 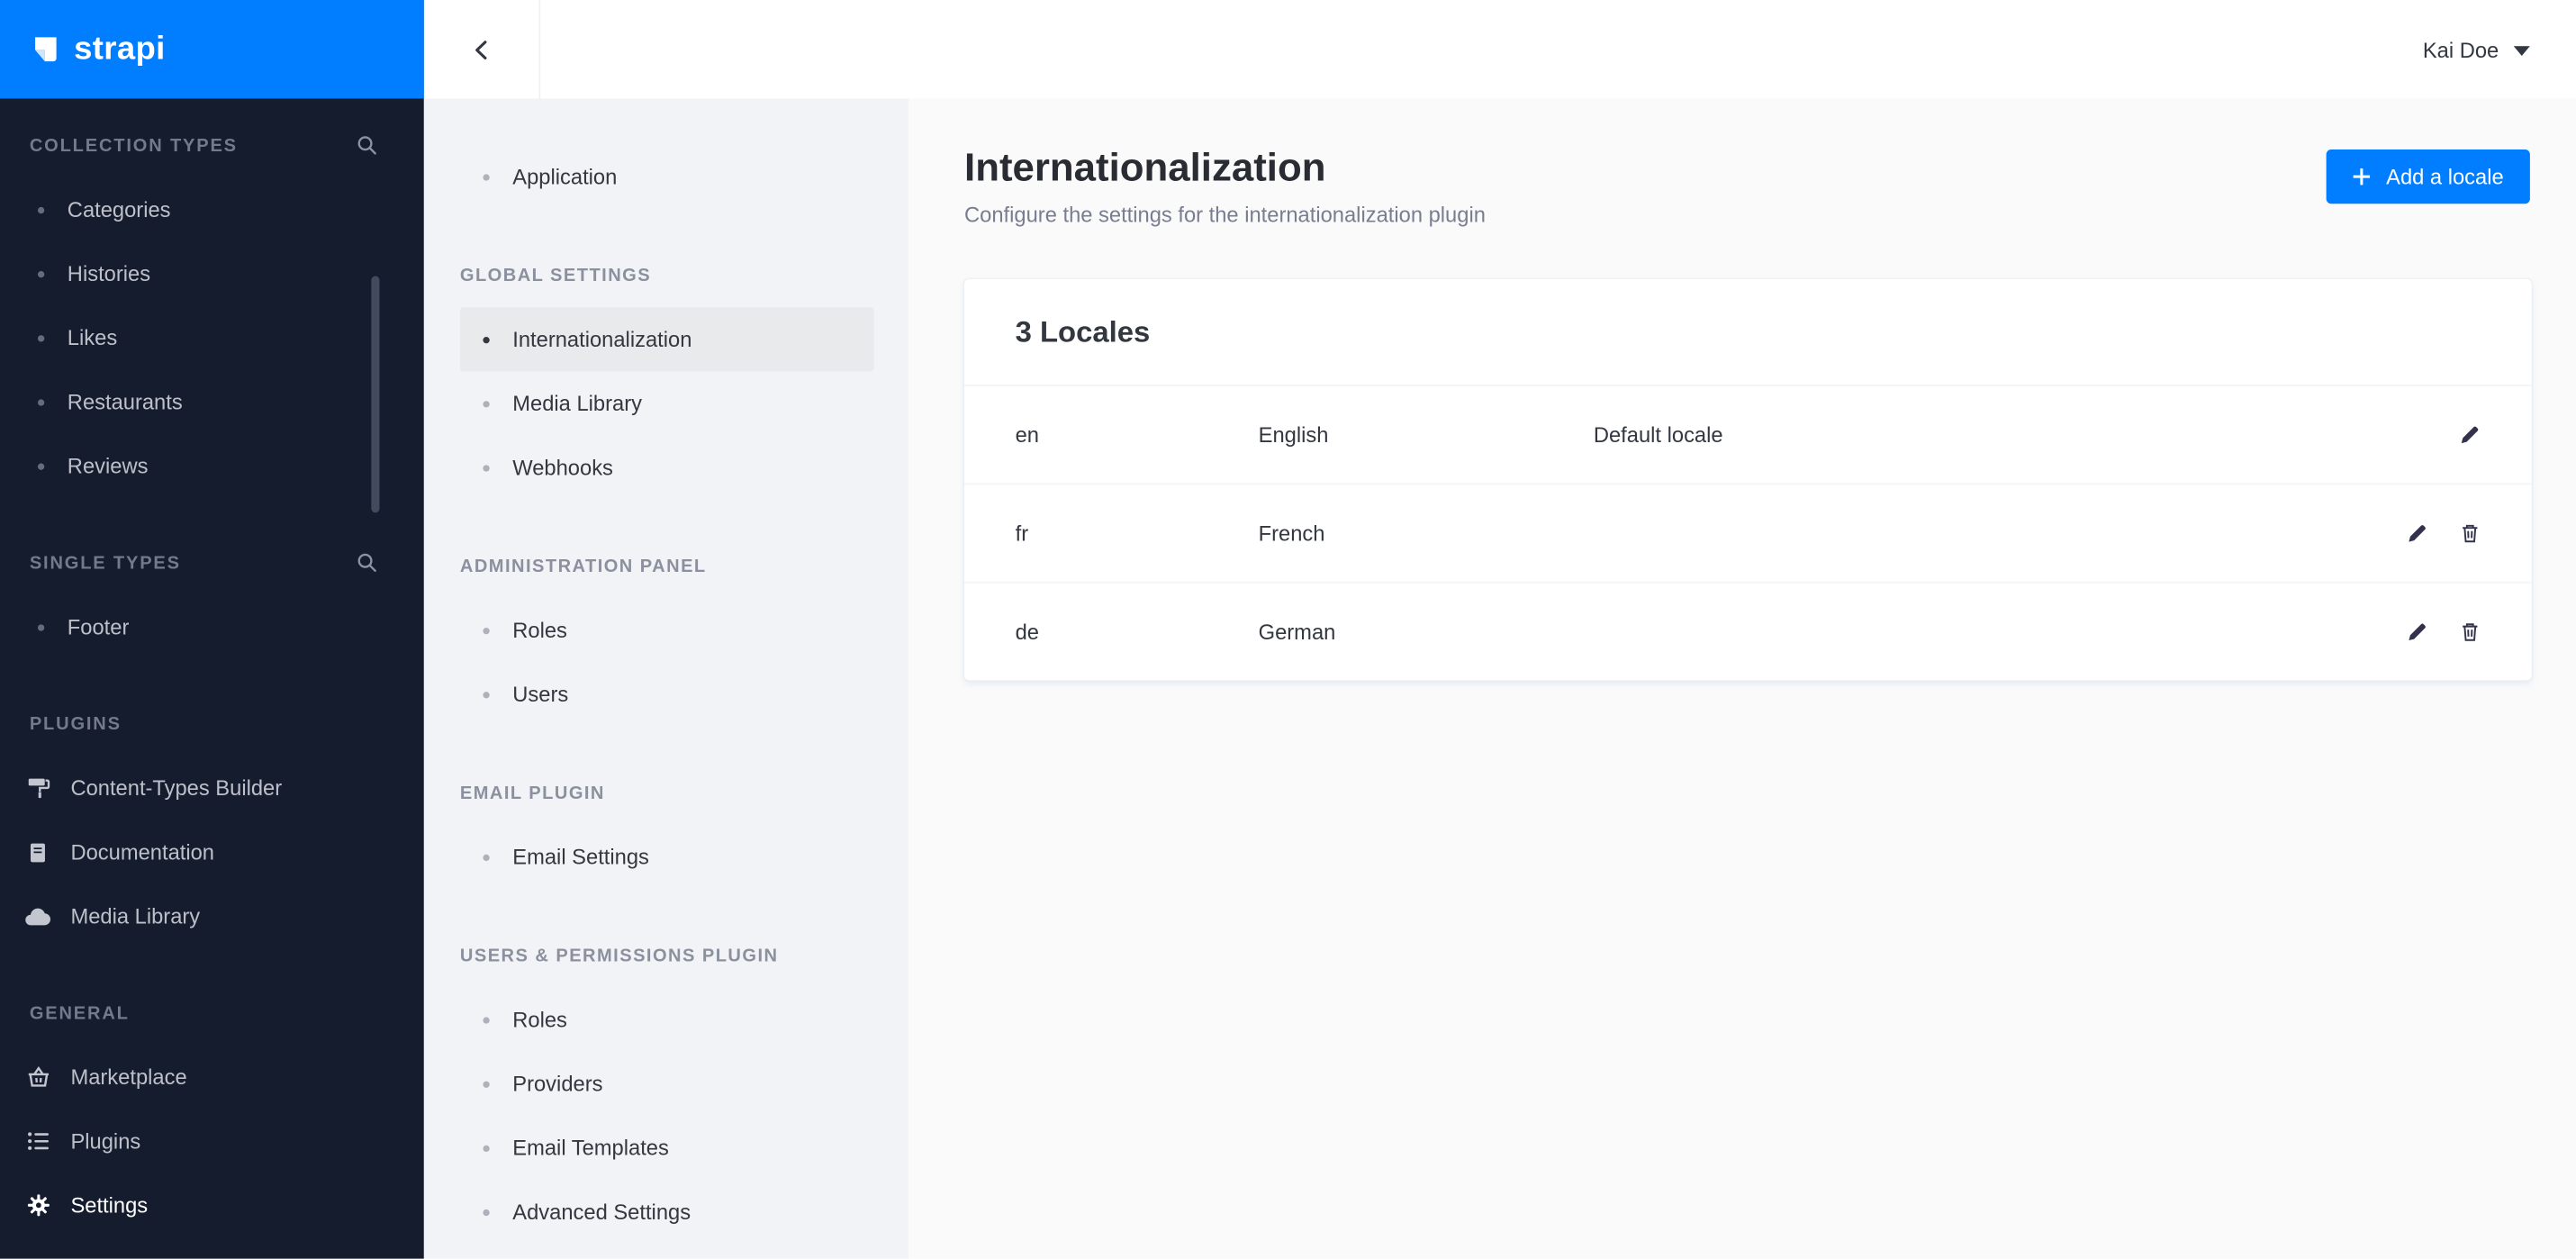 What do you see at coordinates (1748, 630) in the screenshot?
I see `table-row: de German` at bounding box center [1748, 630].